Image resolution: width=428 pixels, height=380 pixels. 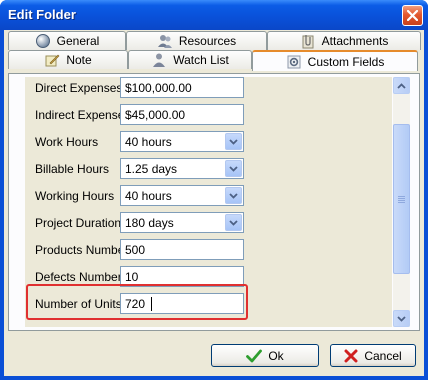 I want to click on billable-hours-dropdown: 1.25 days, so click(x=182, y=168).